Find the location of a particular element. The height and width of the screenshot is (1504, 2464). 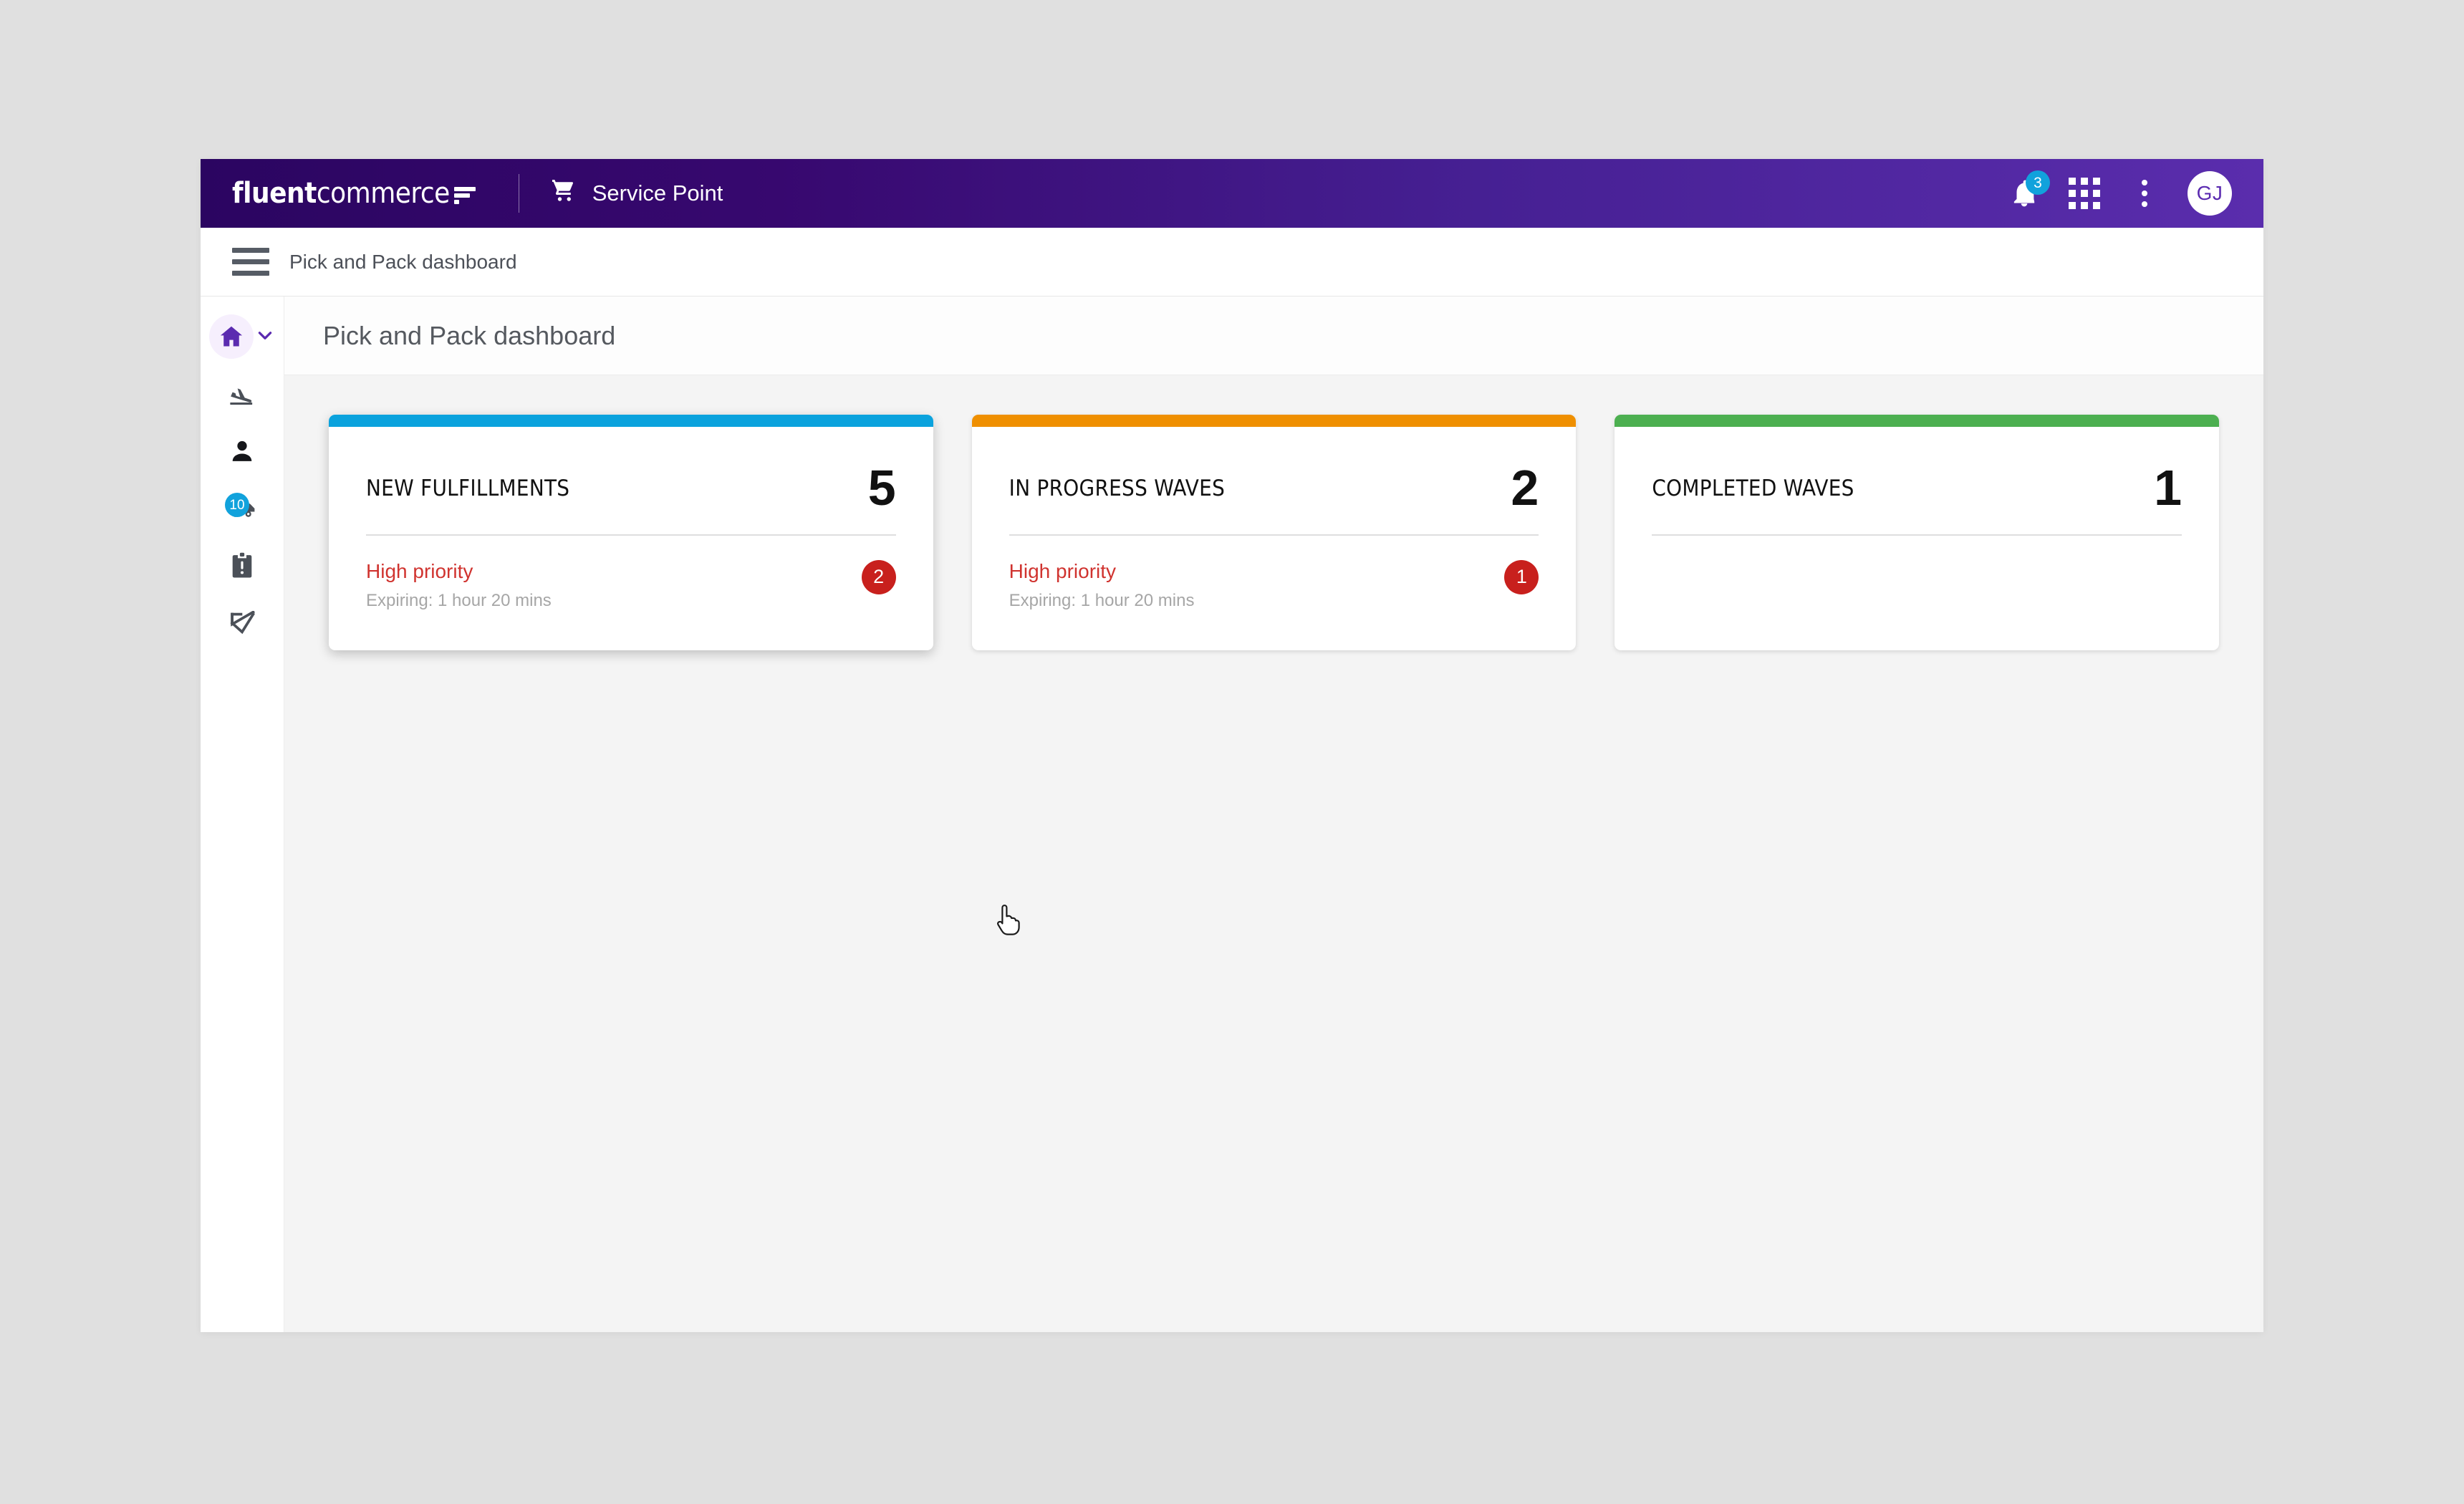

priority-count-badge: 1 is located at coordinates (1521, 576).